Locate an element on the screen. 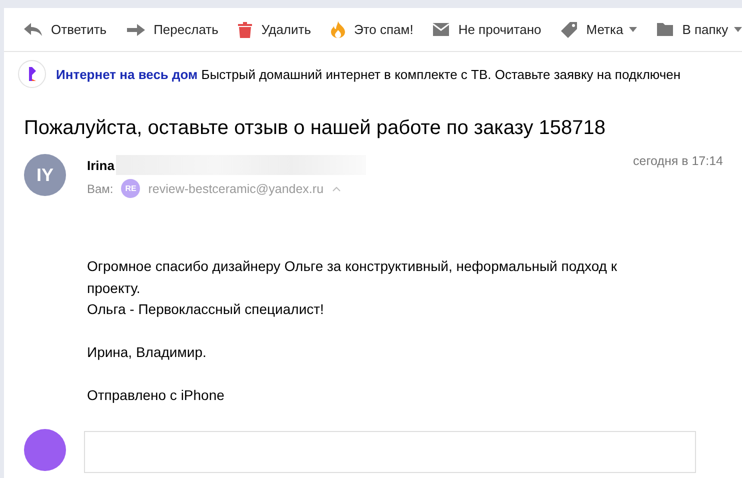 The image size is (742, 478). envelope-icon is located at coordinates (441, 29).